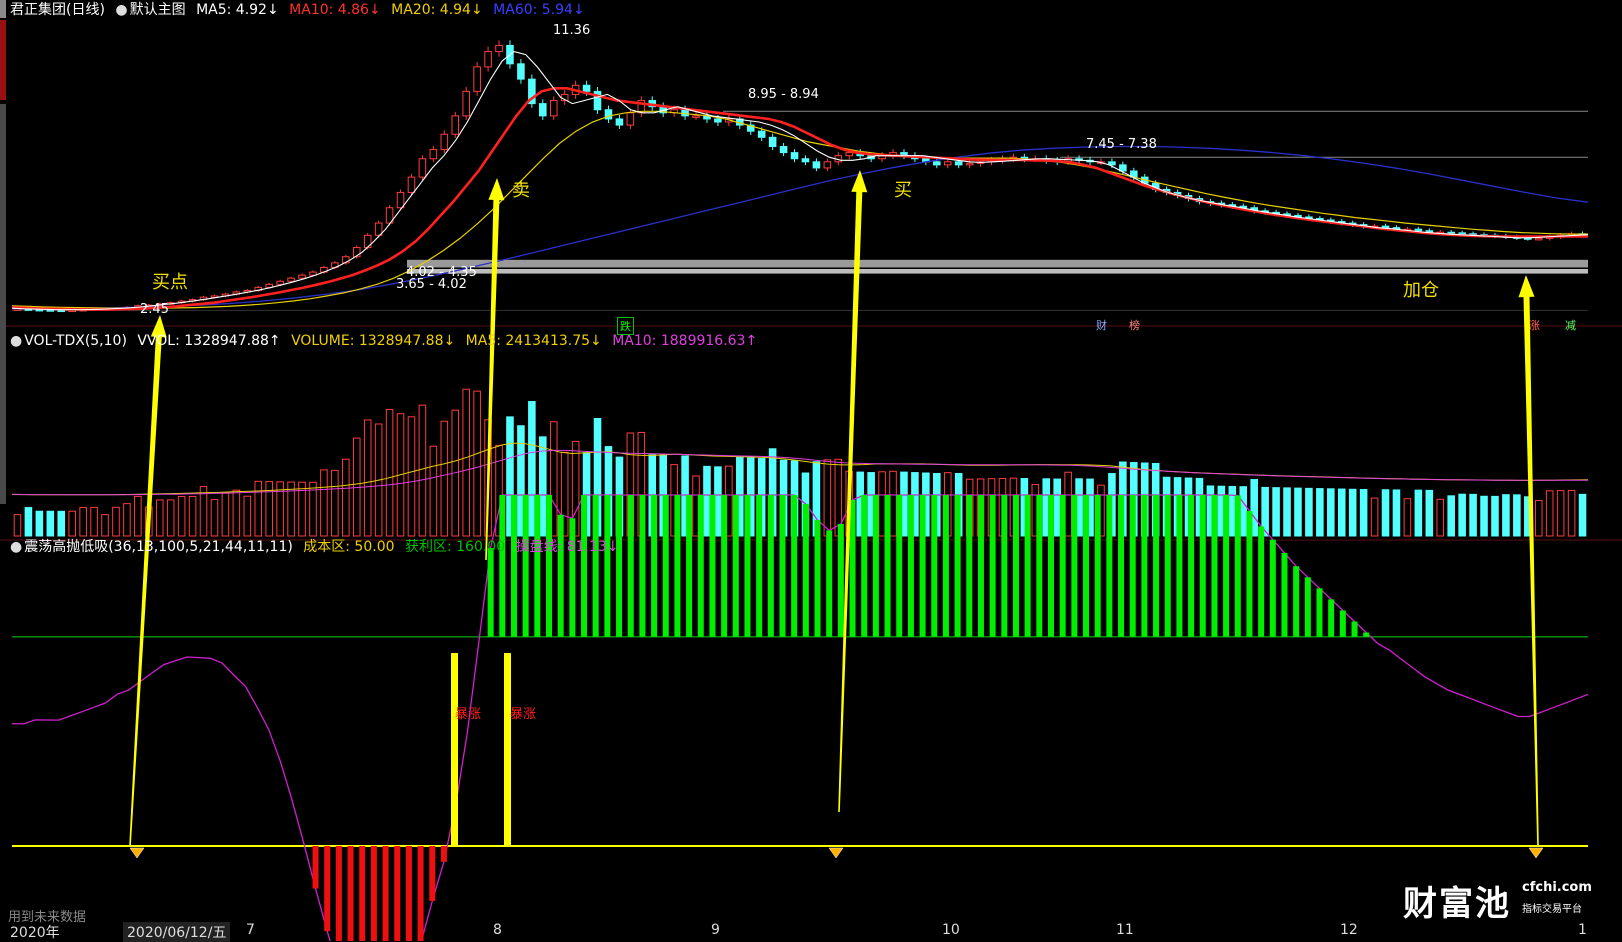 Image resolution: width=1622 pixels, height=942 pixels. Describe the element at coordinates (1552, 909) in the screenshot. I see `cfchi-subtitle: 指标交易平台` at that location.